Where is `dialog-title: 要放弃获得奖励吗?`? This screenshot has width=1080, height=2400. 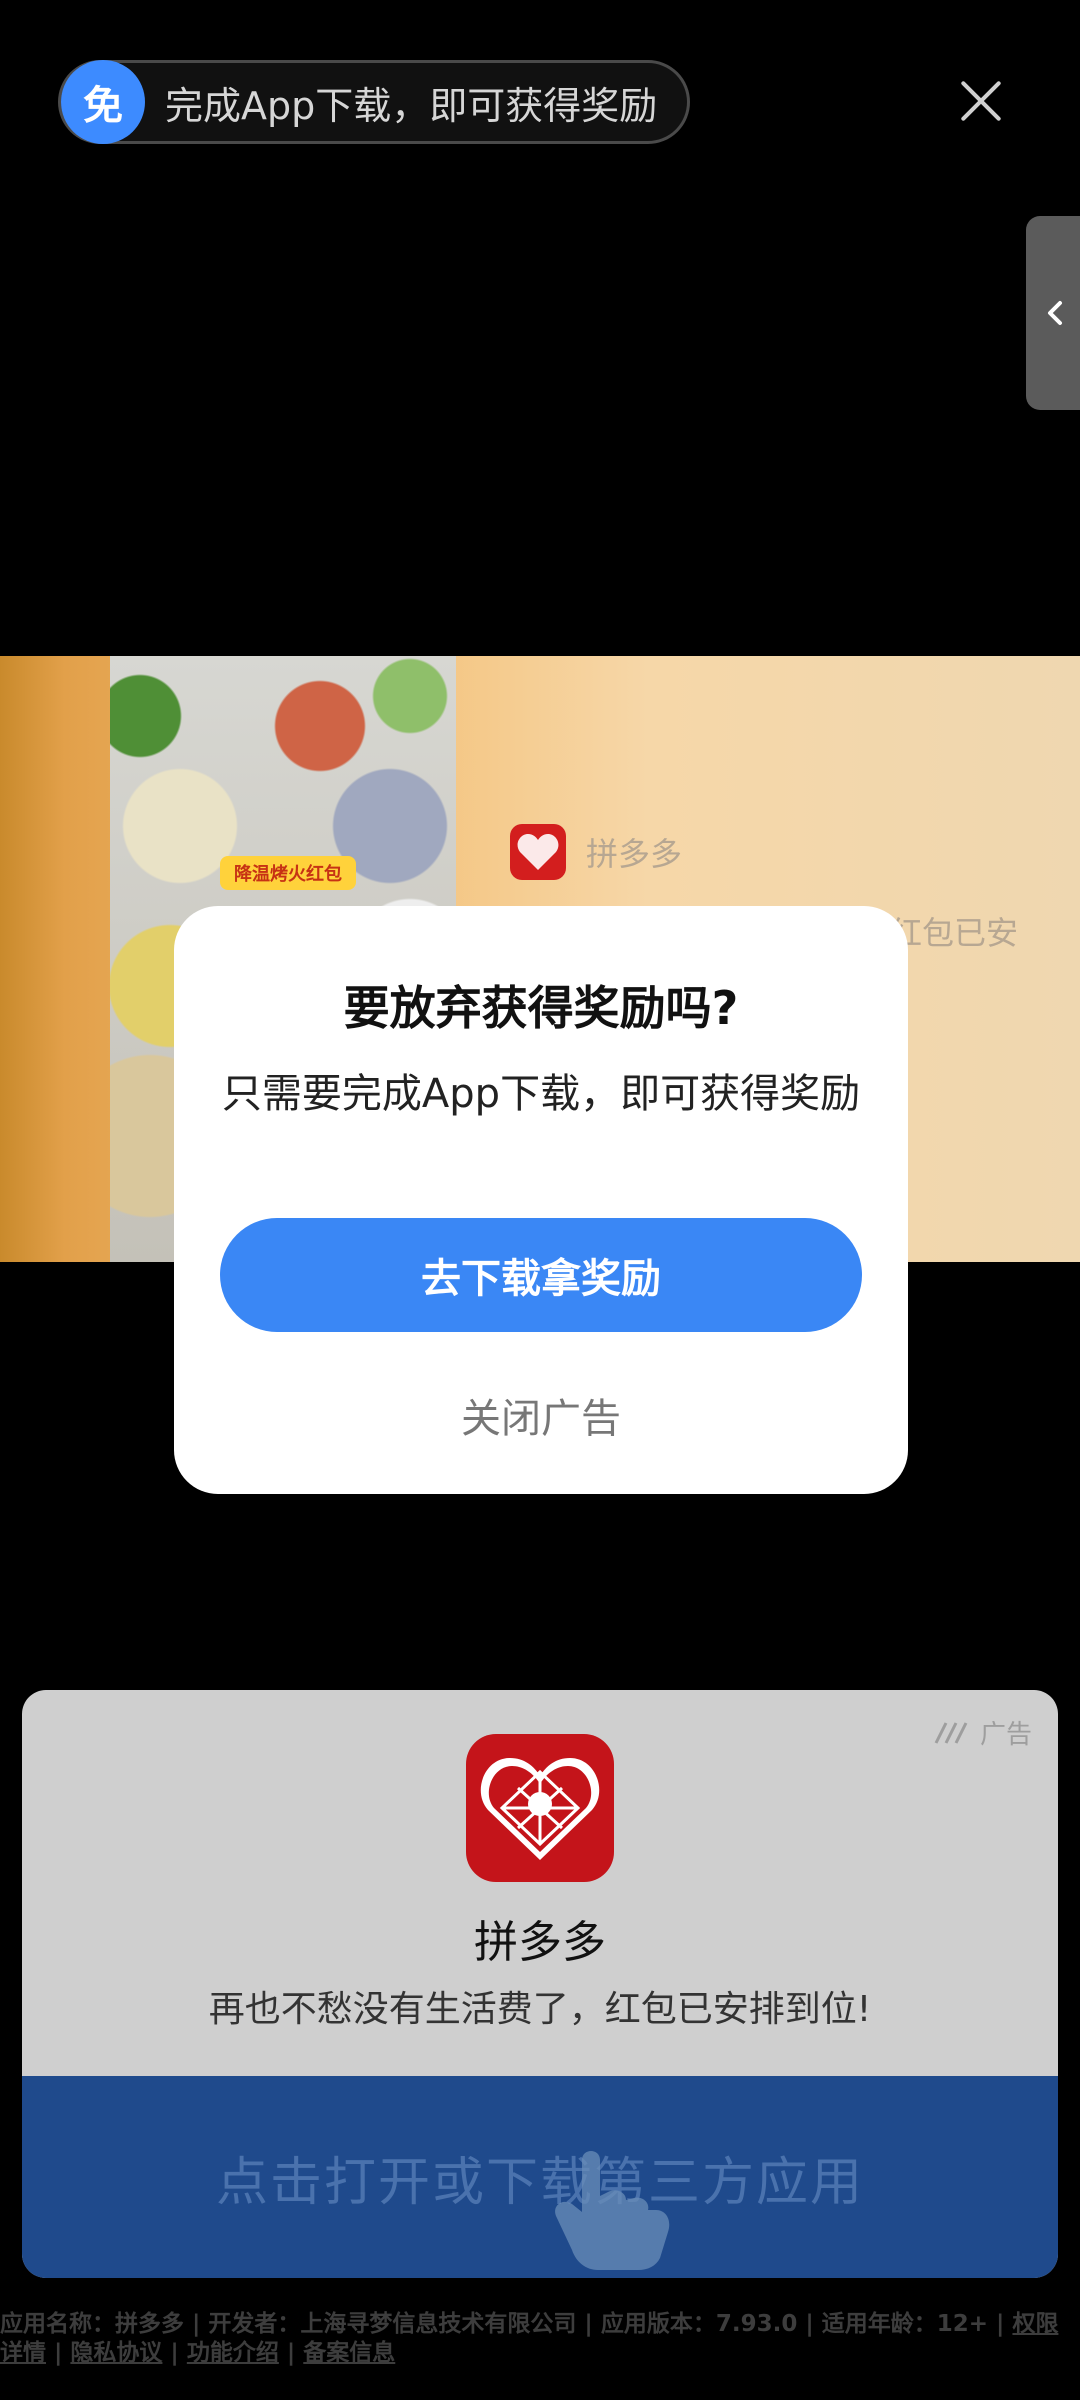
dialog-title: 要放弃获得奖励吗? is located at coordinates (541, 1008).